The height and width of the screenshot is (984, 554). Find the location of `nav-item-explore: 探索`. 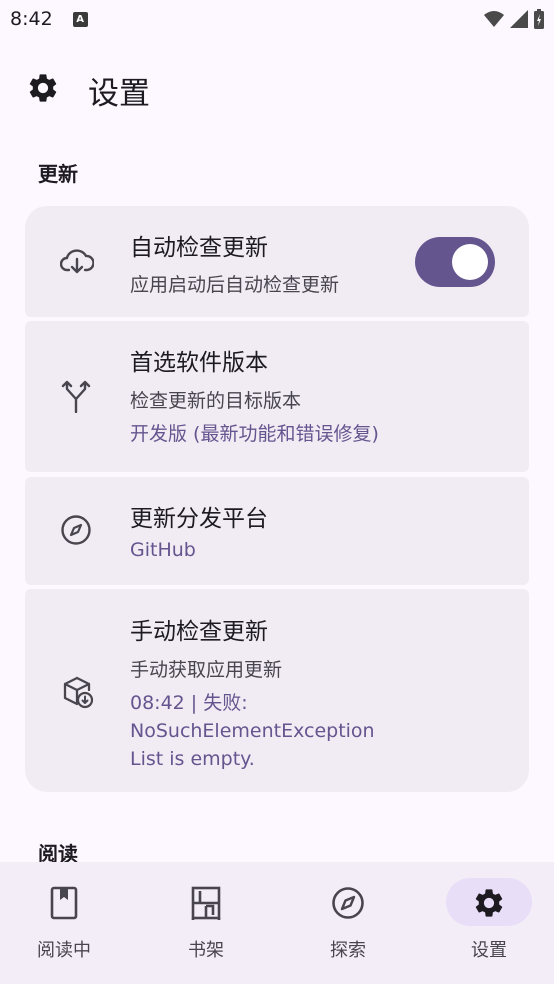

nav-item-explore: 探索 is located at coordinates (348, 923).